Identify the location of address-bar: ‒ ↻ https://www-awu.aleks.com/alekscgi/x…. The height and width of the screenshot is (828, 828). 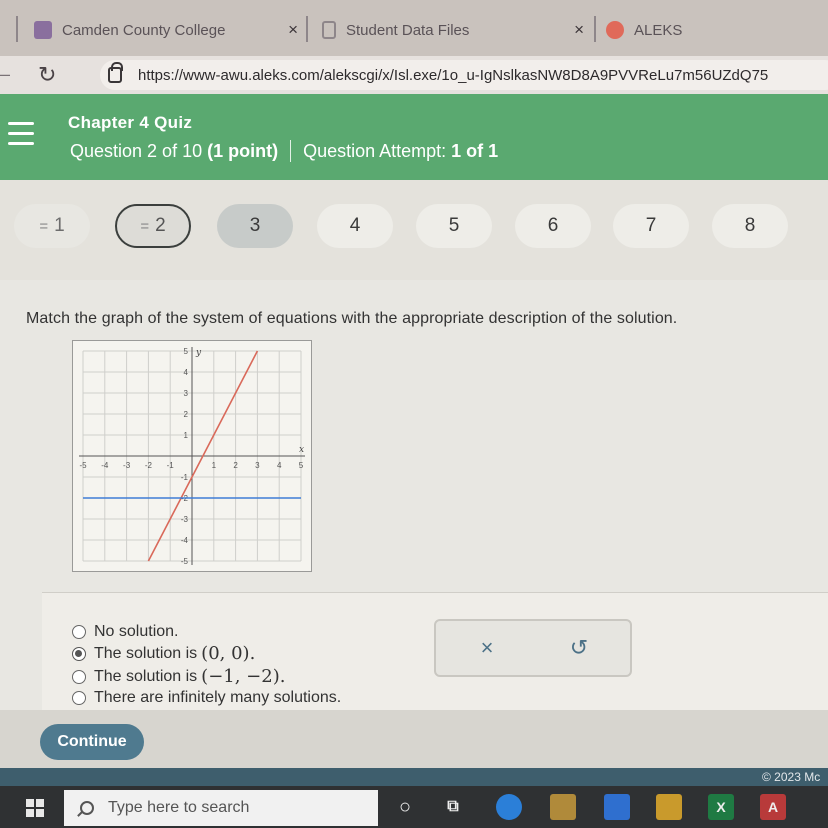
(414, 75).